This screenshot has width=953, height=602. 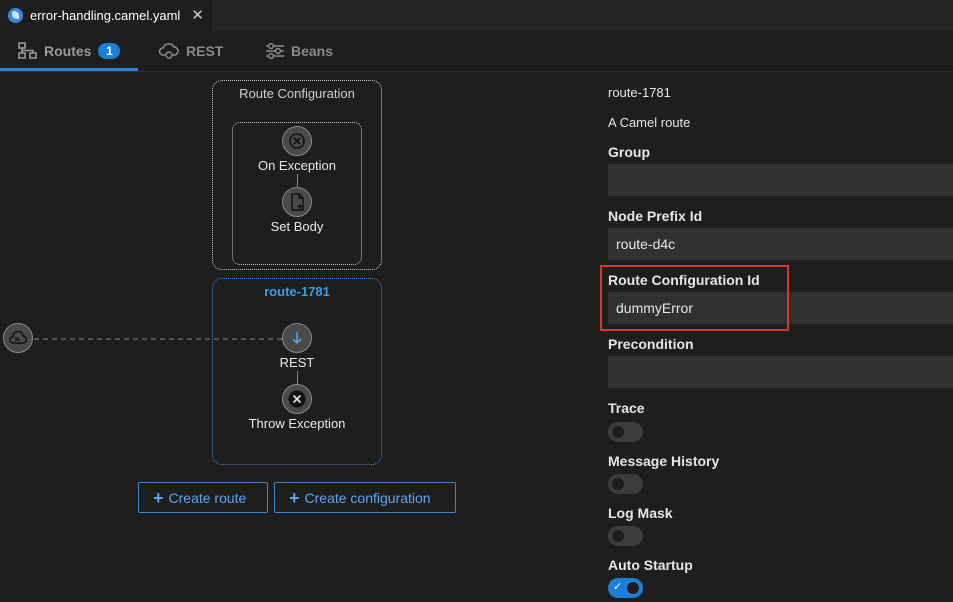 What do you see at coordinates (664, 461) in the screenshot?
I see `message-history-label: Message History` at bounding box center [664, 461].